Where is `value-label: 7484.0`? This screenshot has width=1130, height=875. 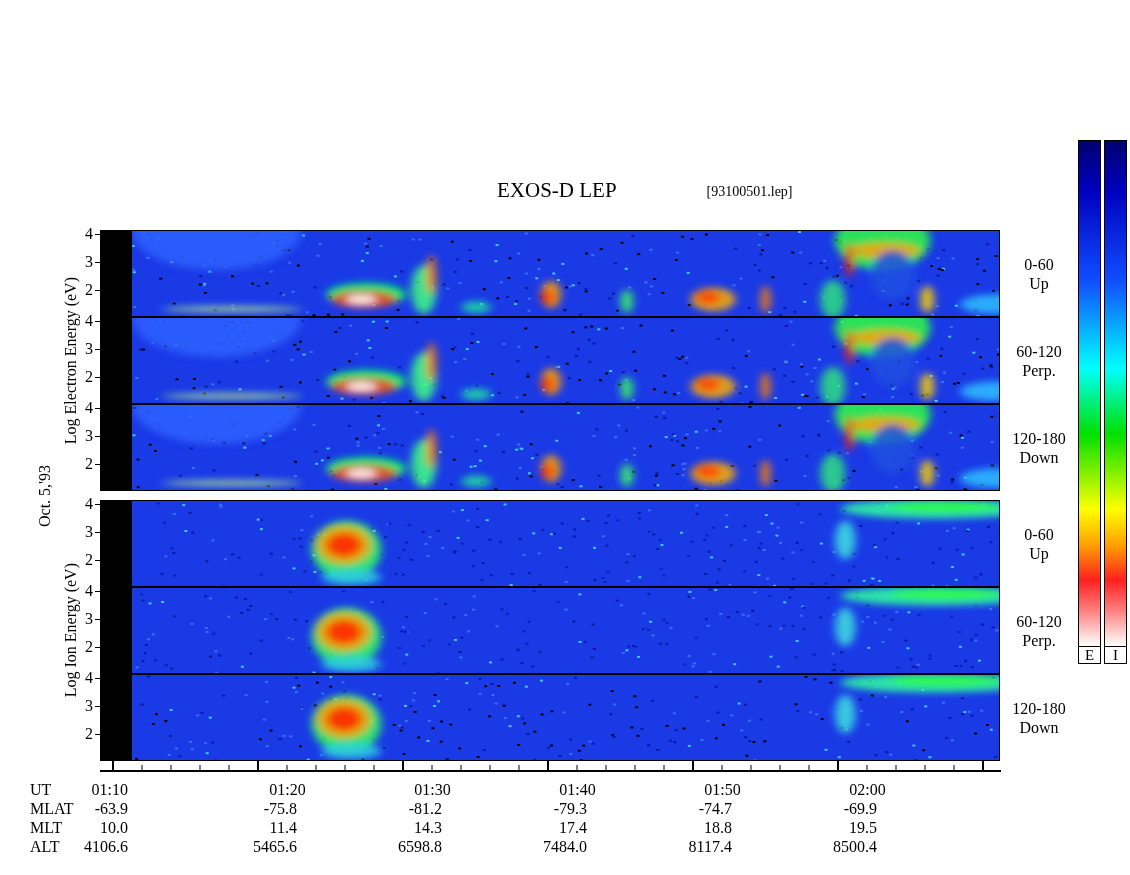 value-label: 7484.0 is located at coordinates (565, 846).